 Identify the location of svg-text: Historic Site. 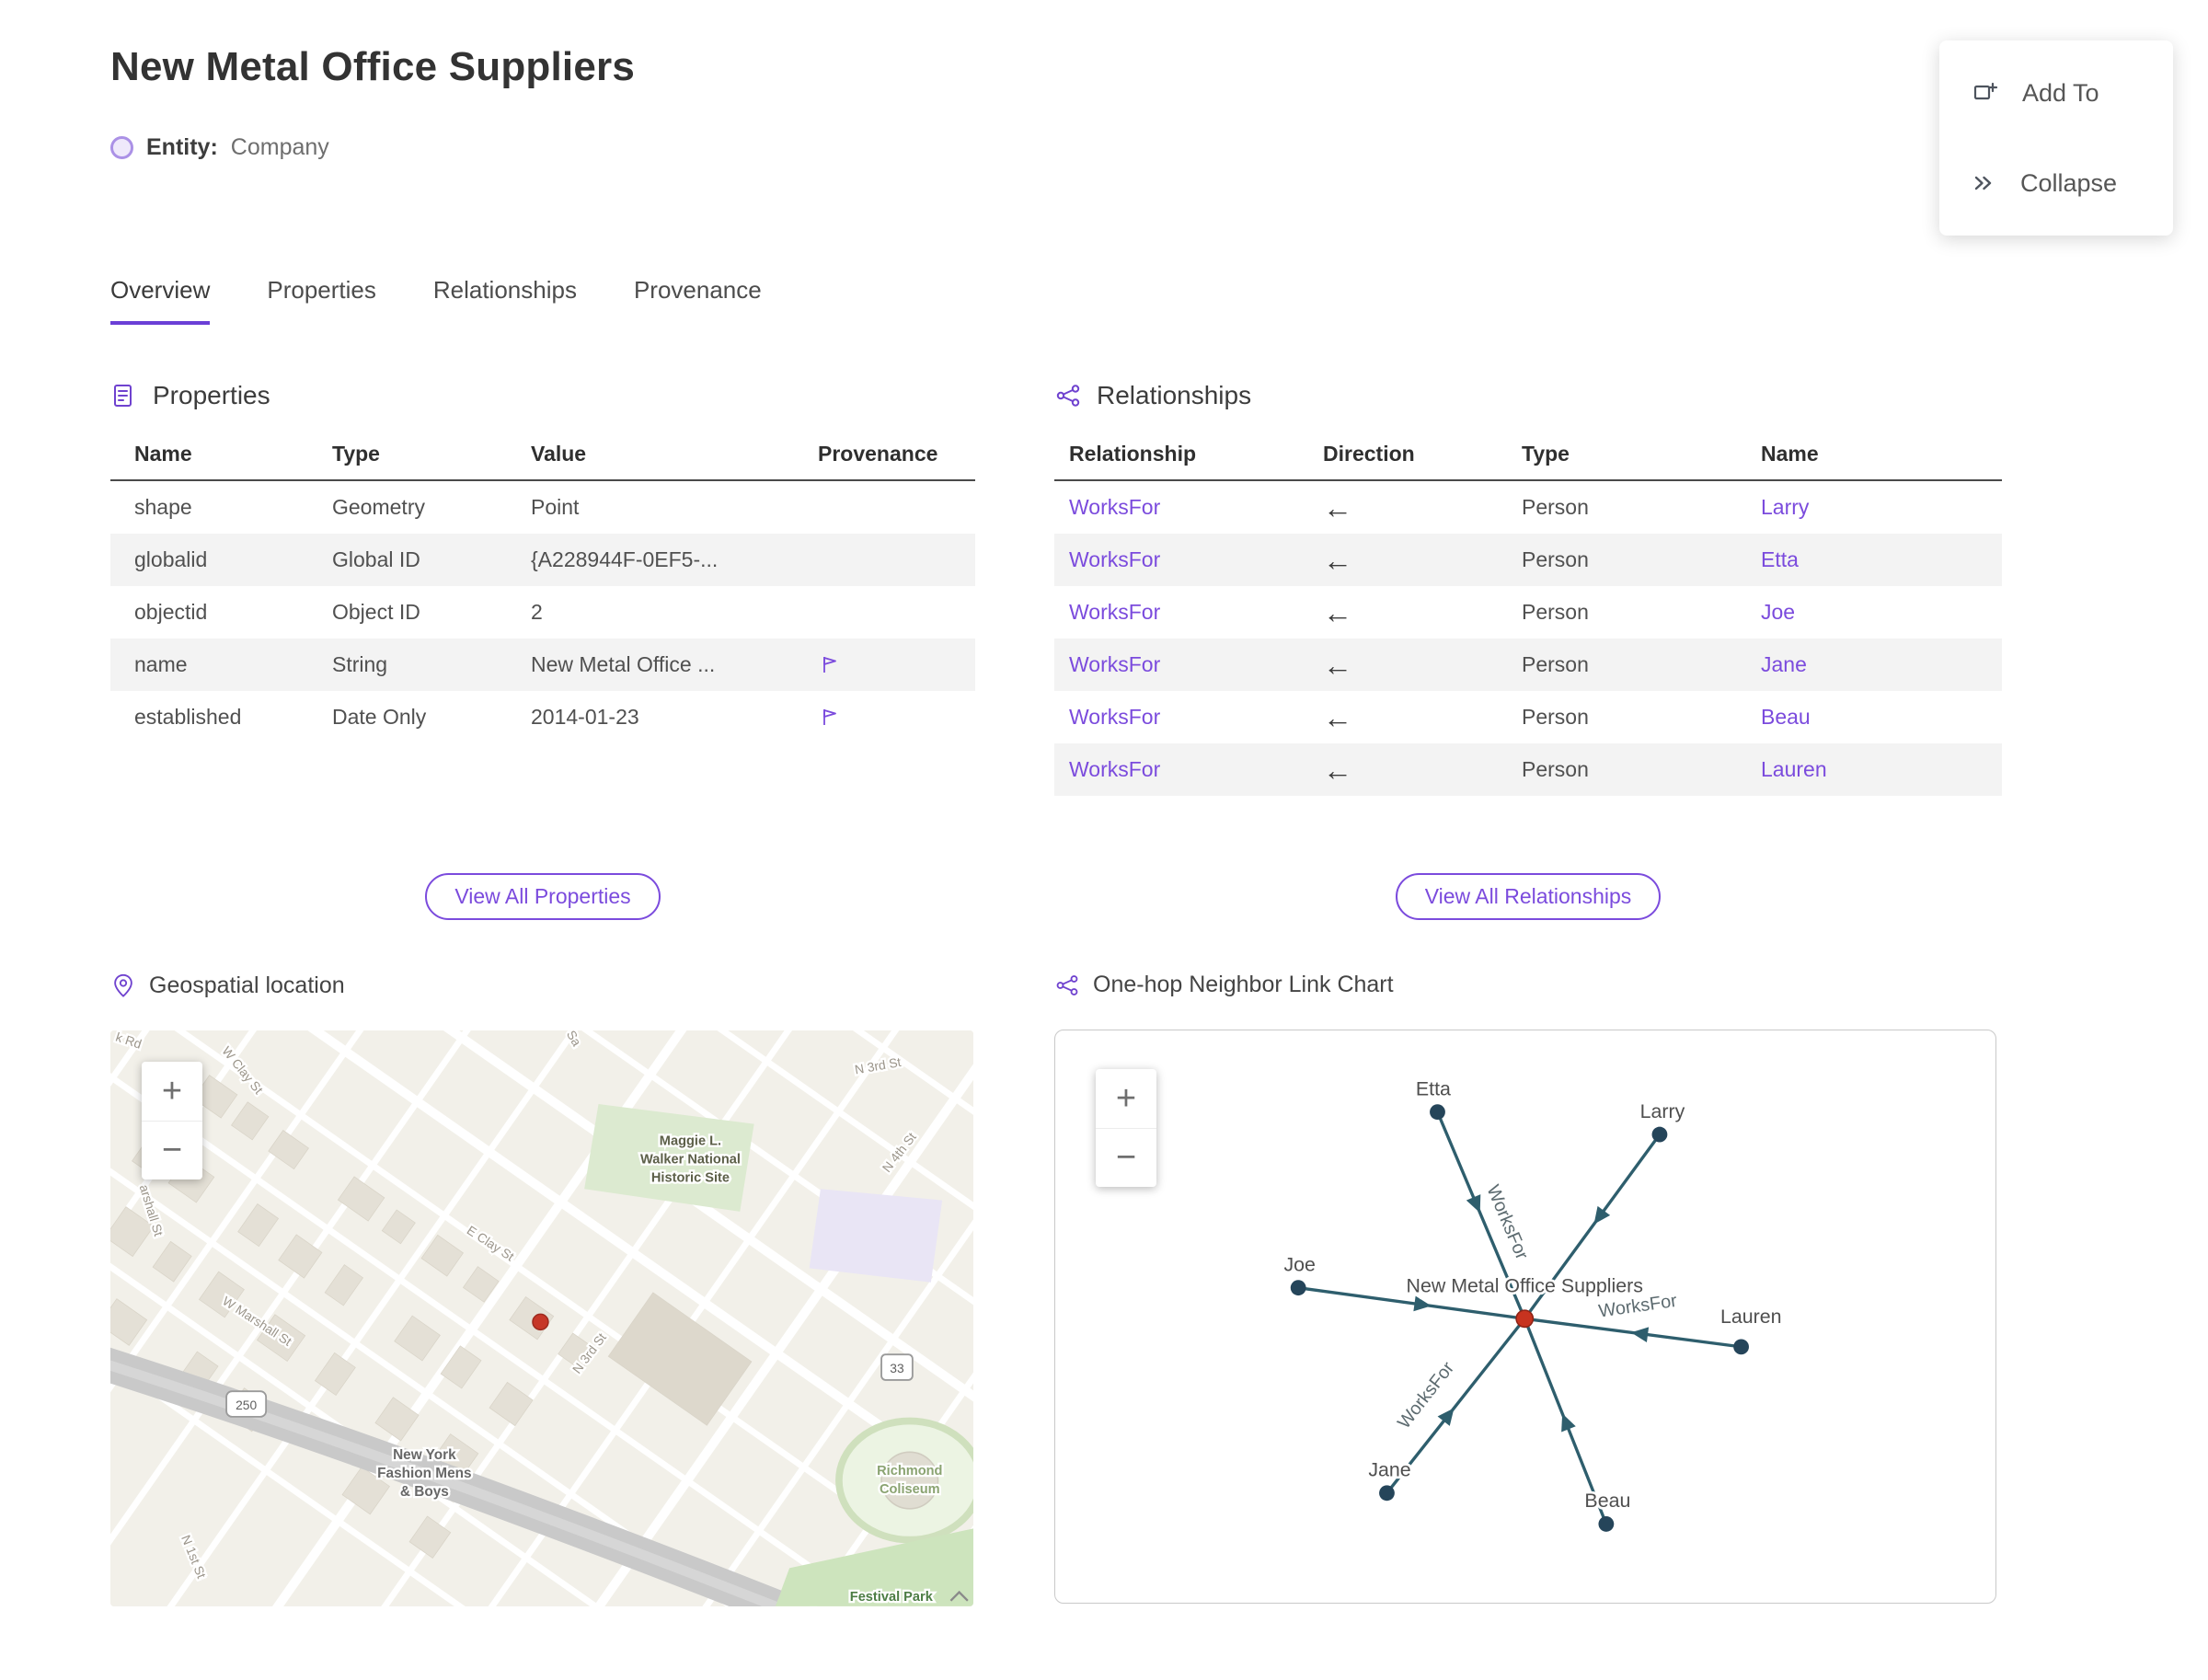
(690, 1178).